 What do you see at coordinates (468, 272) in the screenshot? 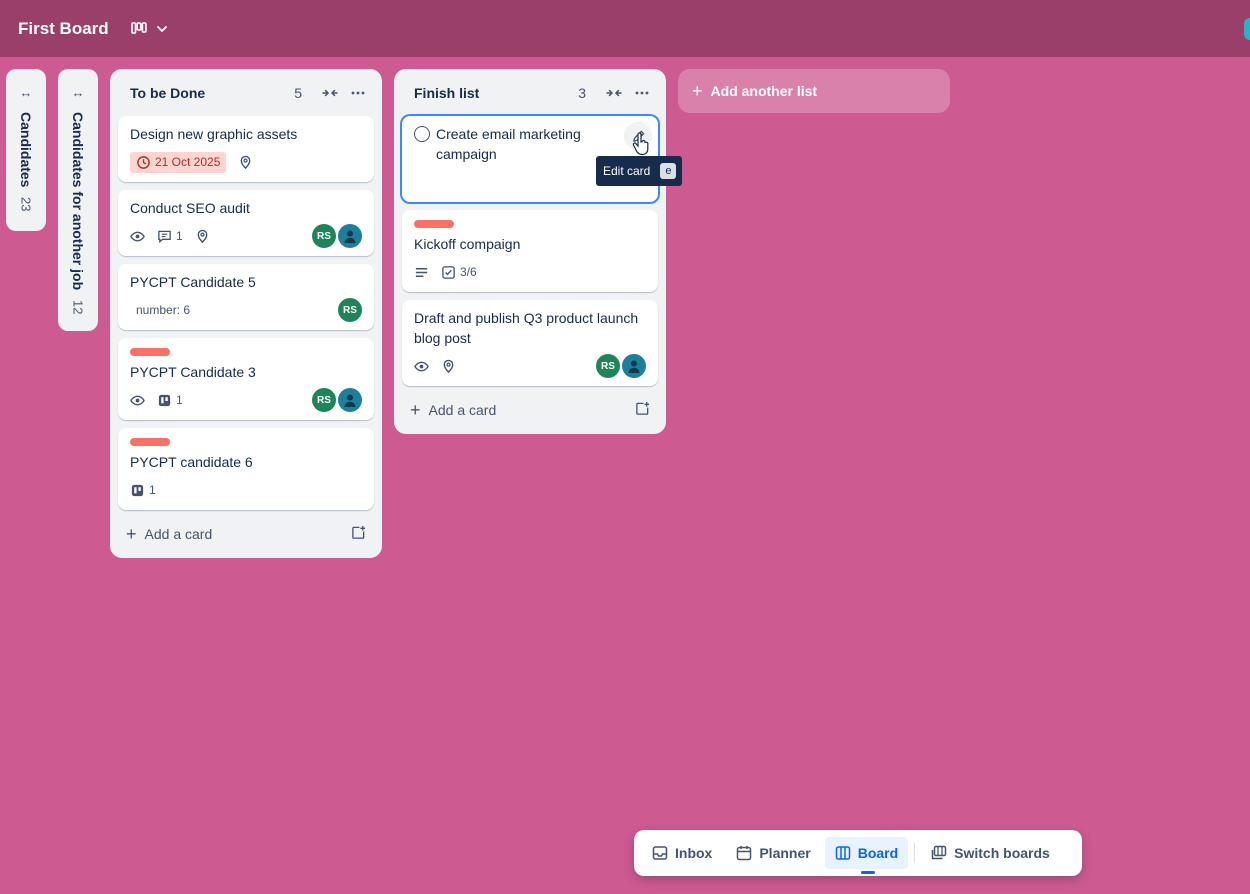
I see `checklist-progress: 3/6` at bounding box center [468, 272].